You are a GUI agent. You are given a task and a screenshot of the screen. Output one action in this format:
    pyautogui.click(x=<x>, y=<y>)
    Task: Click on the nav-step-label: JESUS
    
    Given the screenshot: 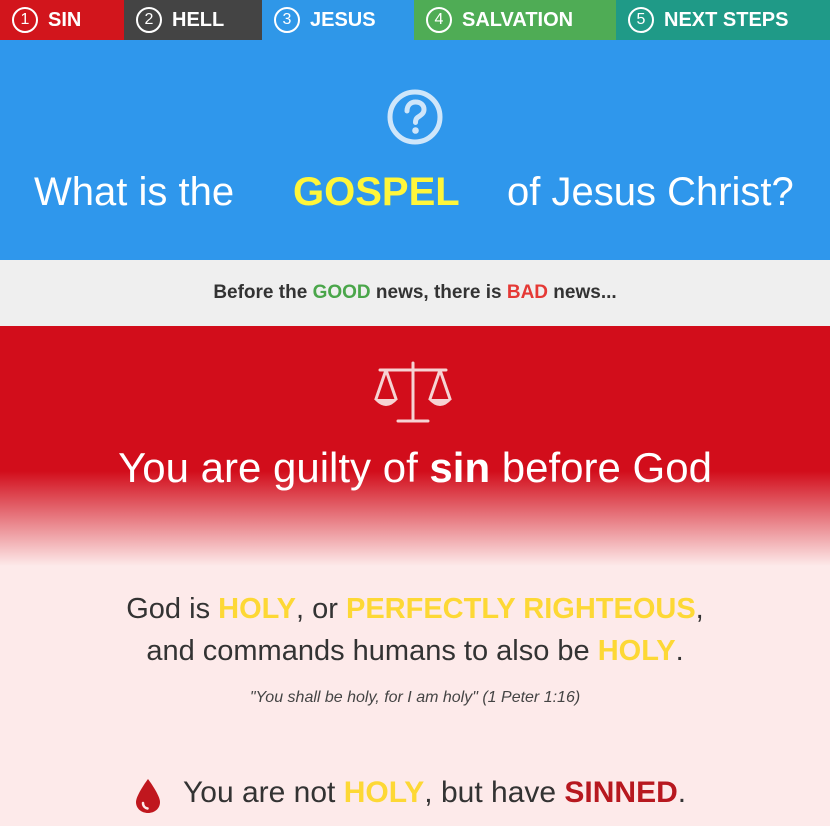 What is the action you would take?
    pyautogui.click(x=343, y=19)
    